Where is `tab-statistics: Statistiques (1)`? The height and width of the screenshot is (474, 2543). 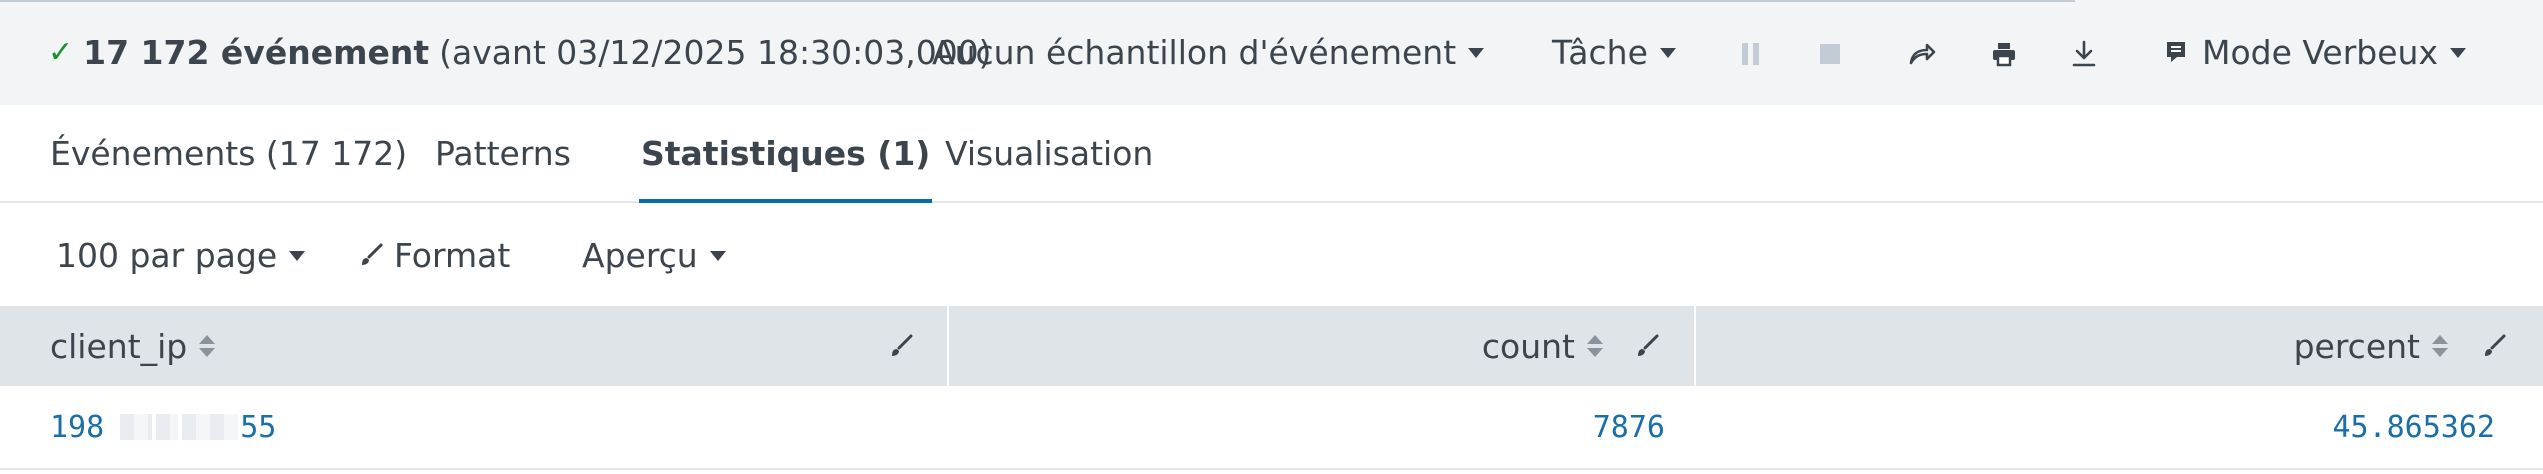 tab-statistics: Statistiques (1) is located at coordinates (785, 155).